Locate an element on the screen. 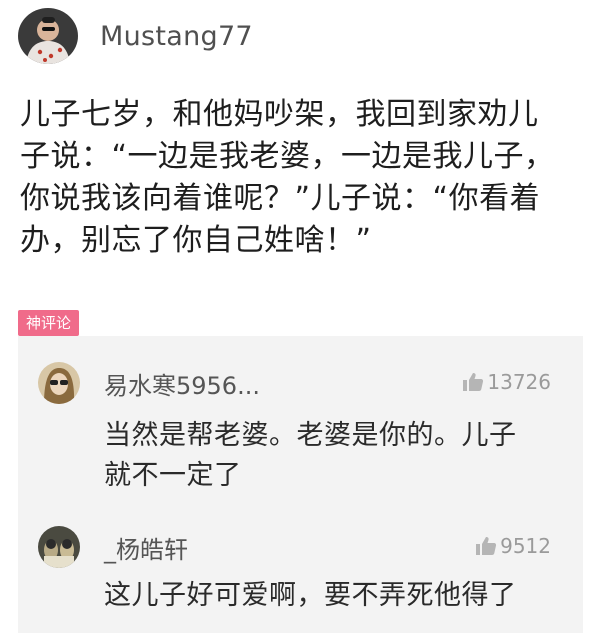 The width and height of the screenshot is (597, 633). author-name: Mustang77 is located at coordinates (176, 36).